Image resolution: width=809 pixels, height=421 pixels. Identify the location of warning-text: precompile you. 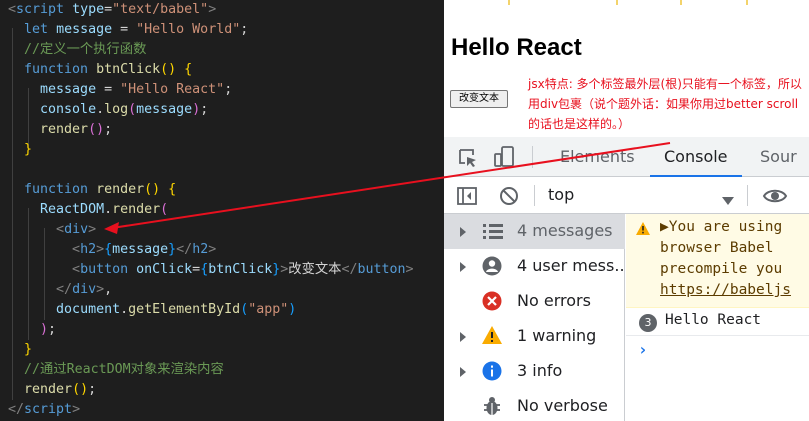
(721, 269).